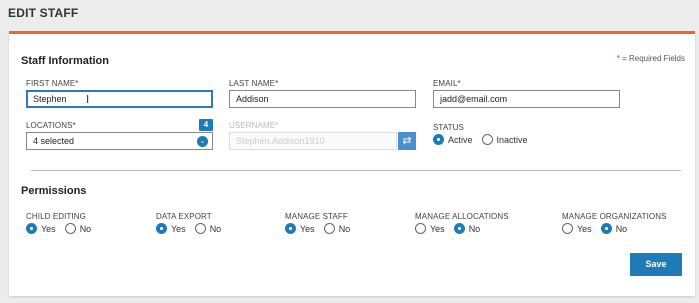  I want to click on status-label: STATUS, so click(448, 127).